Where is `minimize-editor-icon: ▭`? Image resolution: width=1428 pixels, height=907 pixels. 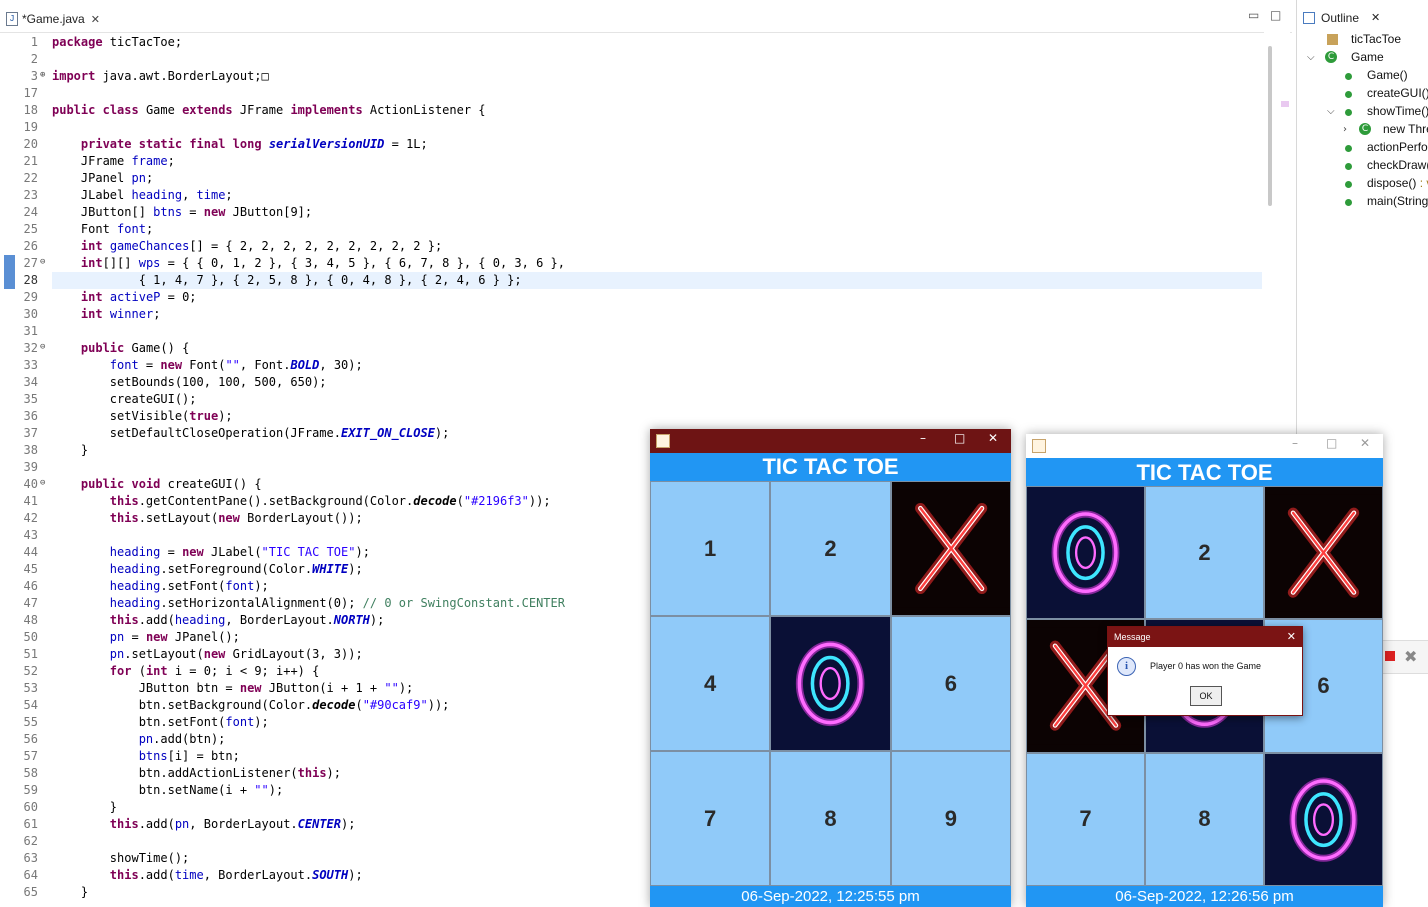 minimize-editor-icon: ▭ is located at coordinates (1253, 15).